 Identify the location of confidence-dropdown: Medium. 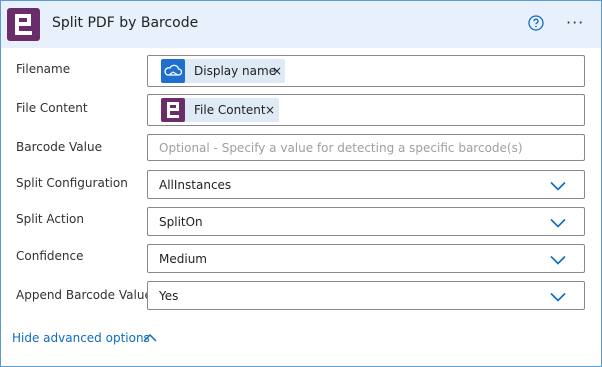
(366, 258).